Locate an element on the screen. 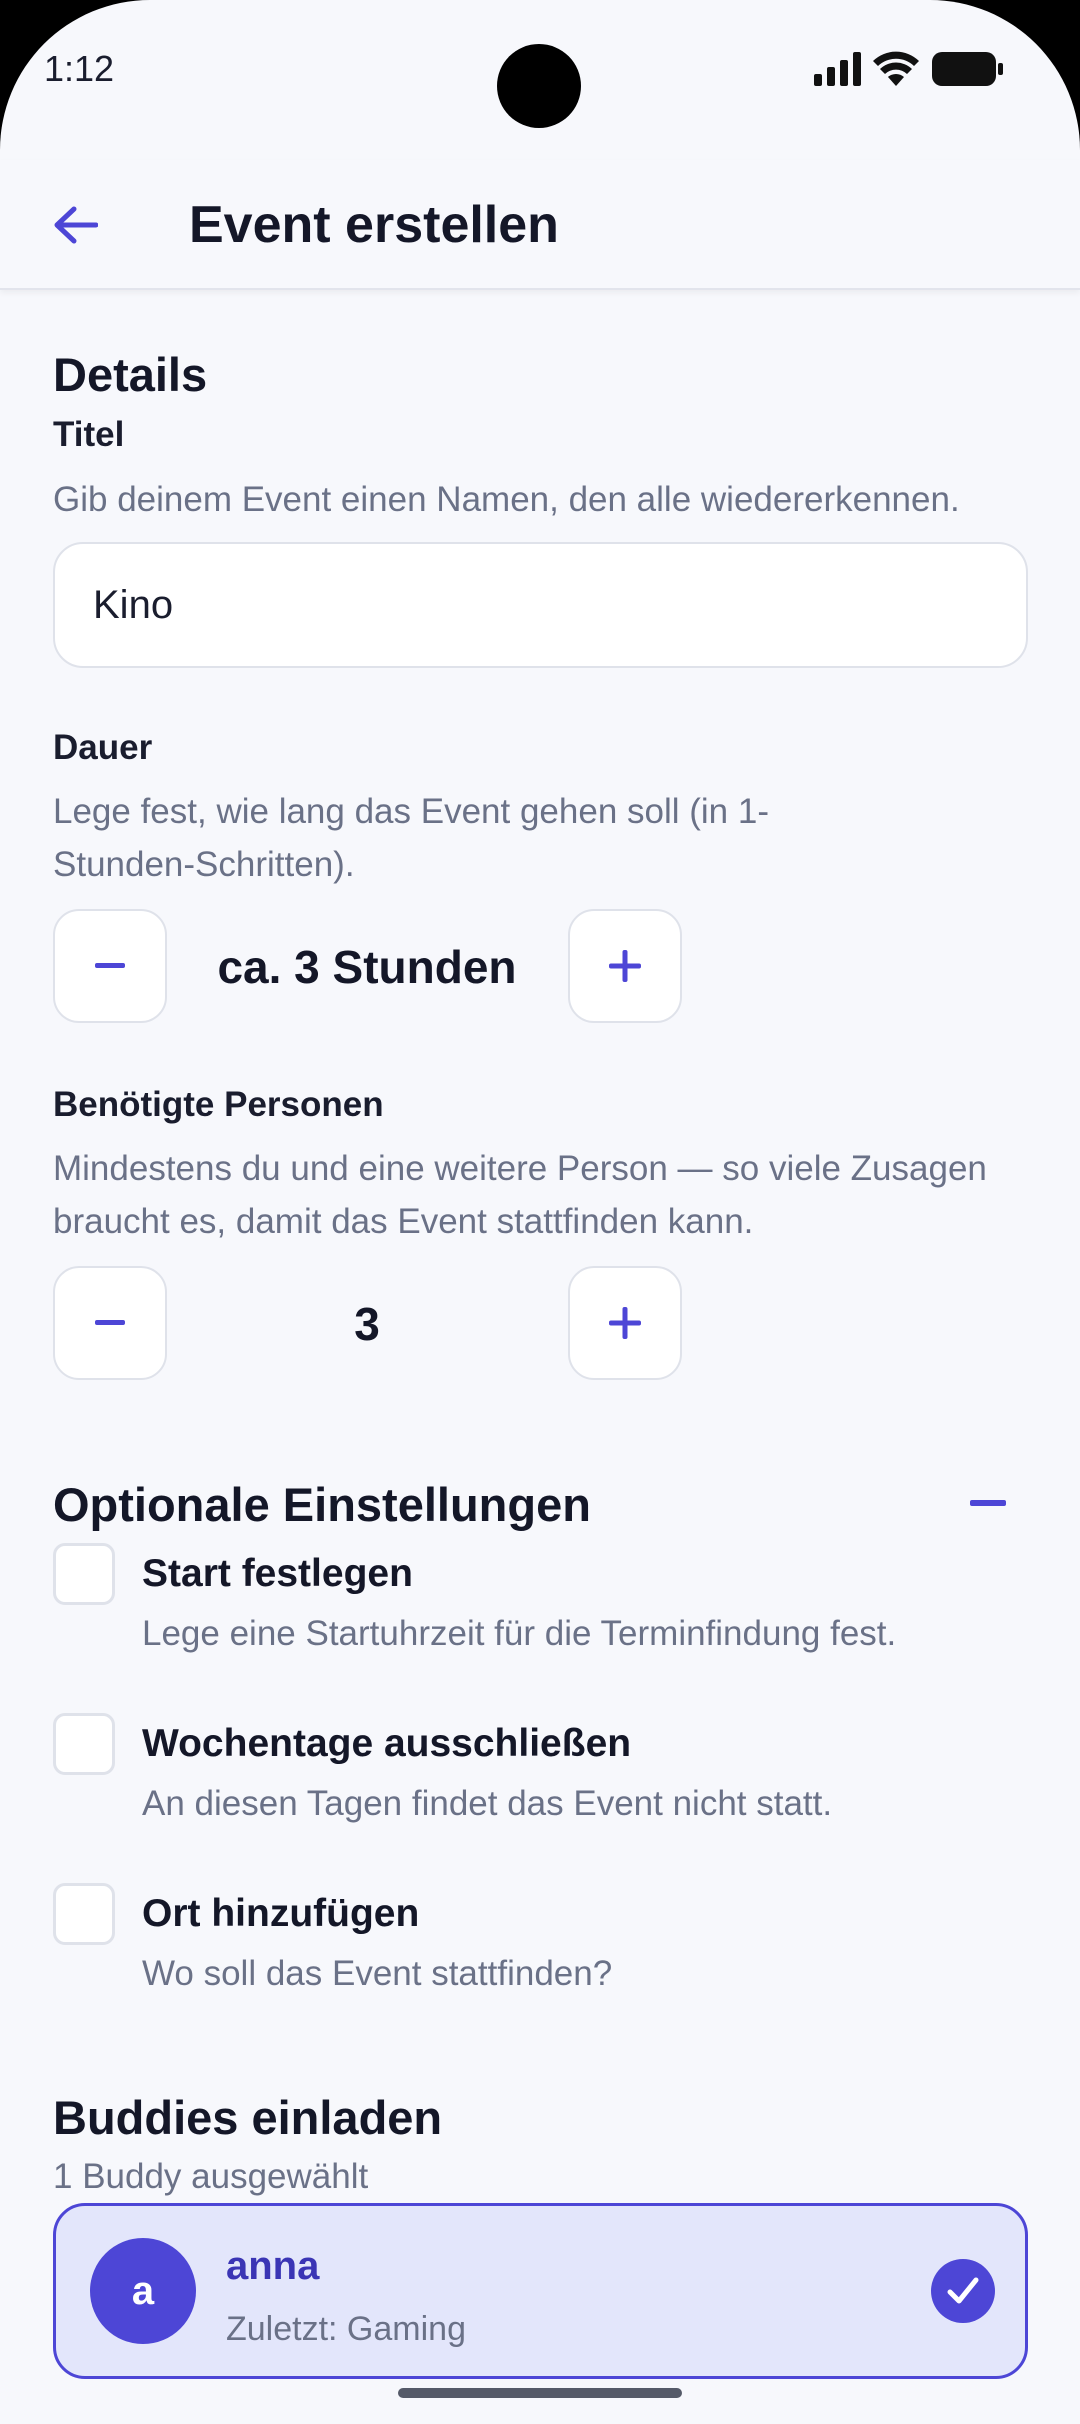 The image size is (1080, 2424). buddies-selected-count: 1 Buddy ausgewählt is located at coordinates (211, 2176).